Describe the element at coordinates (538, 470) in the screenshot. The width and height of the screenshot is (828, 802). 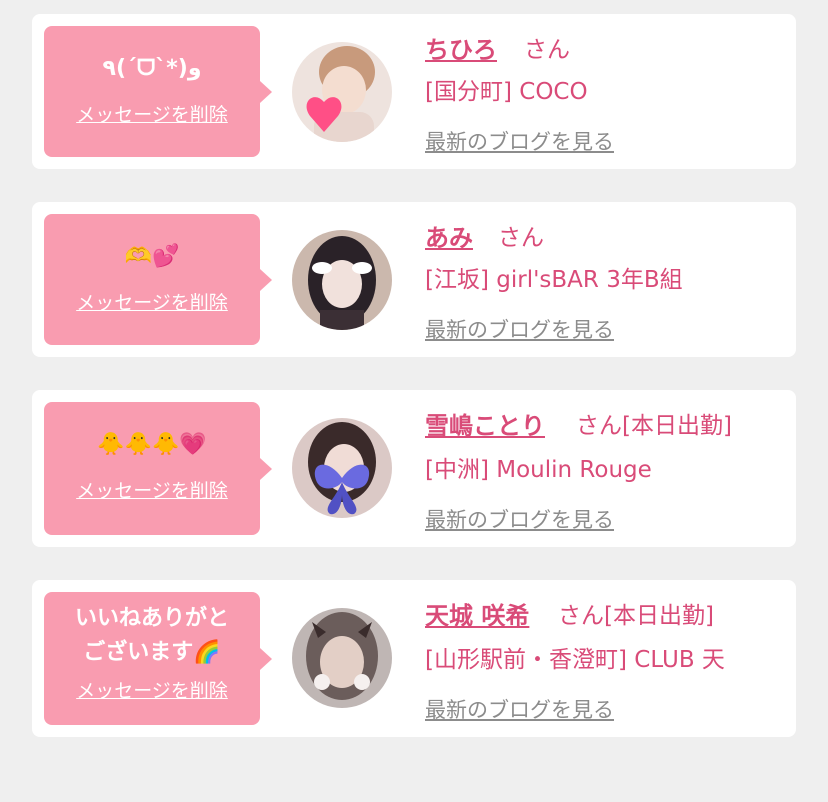
I see `shop-label: [中洲] Moulin Rouge` at that location.